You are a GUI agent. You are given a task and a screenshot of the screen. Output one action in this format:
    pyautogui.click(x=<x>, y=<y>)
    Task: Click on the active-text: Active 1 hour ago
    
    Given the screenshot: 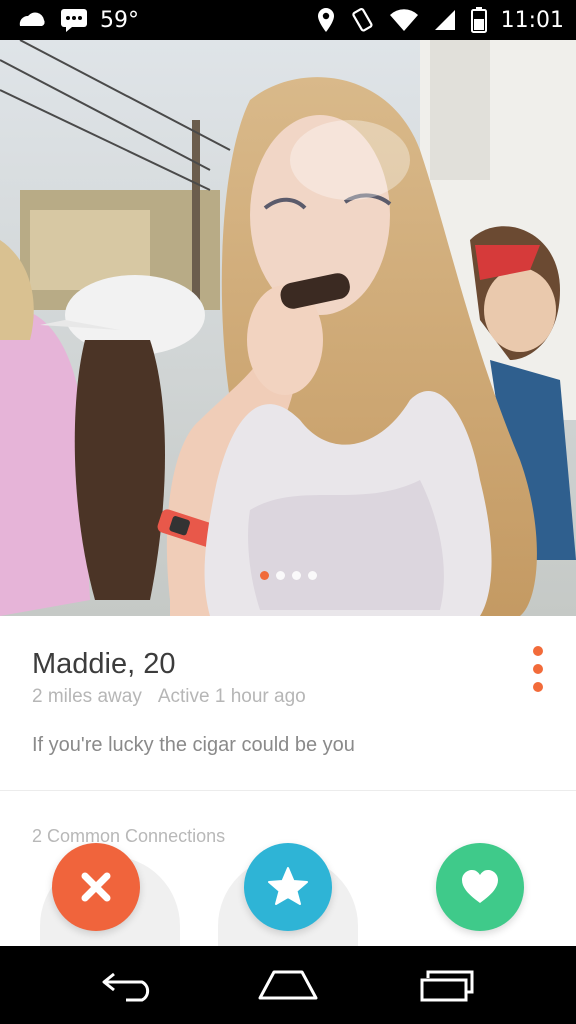 What is the action you would take?
    pyautogui.click(x=231, y=696)
    